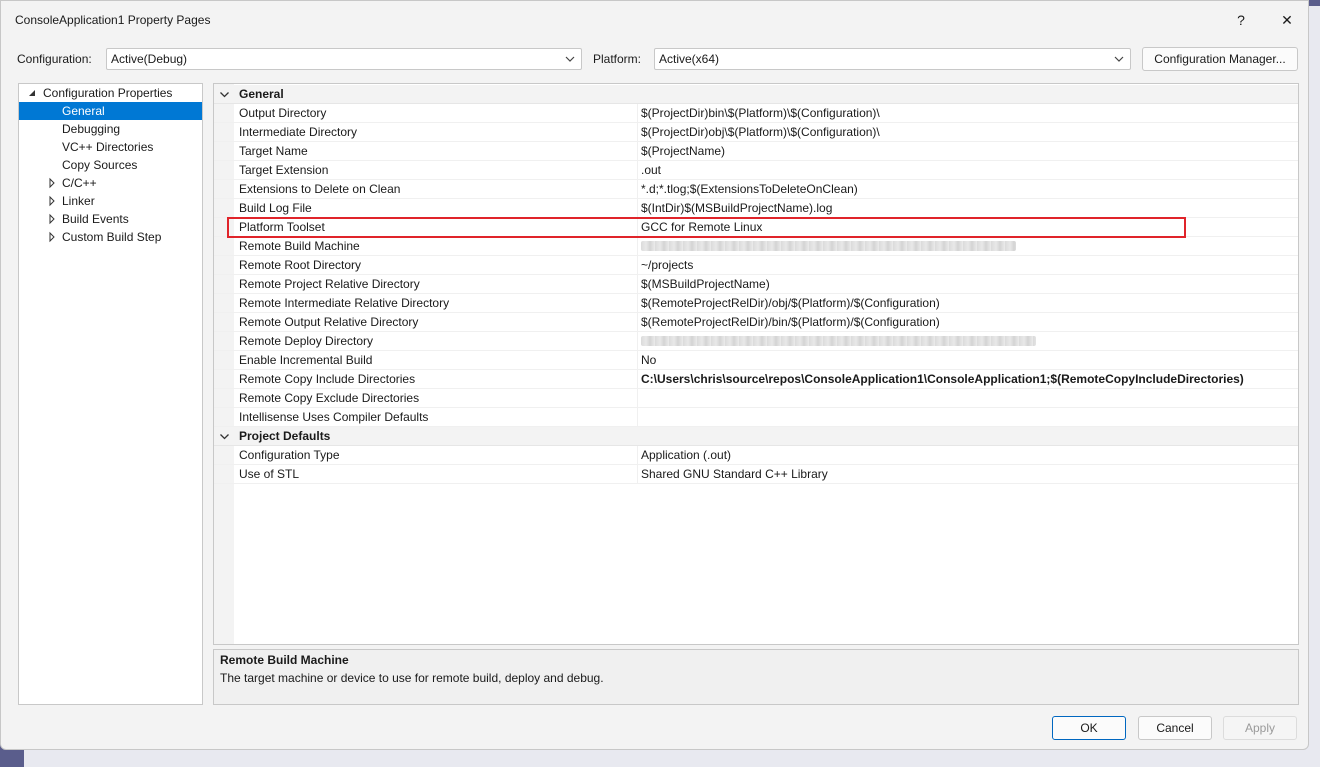 The image size is (1320, 767). What do you see at coordinates (438, 474) in the screenshot?
I see `property-name: Use of STL` at bounding box center [438, 474].